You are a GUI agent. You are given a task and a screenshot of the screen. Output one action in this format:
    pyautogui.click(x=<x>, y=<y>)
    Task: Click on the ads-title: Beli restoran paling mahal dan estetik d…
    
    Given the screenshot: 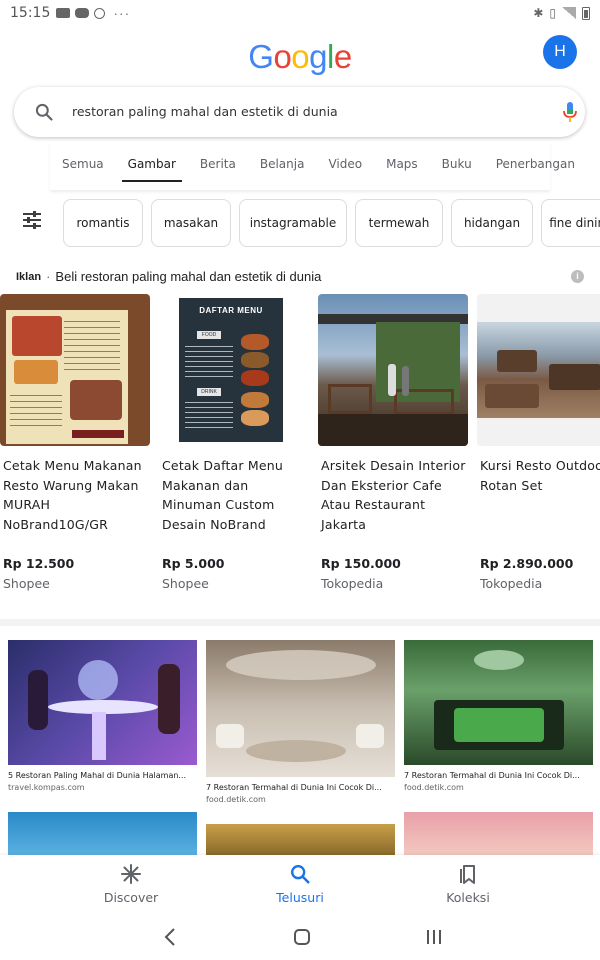 What is the action you would take?
    pyautogui.click(x=188, y=276)
    